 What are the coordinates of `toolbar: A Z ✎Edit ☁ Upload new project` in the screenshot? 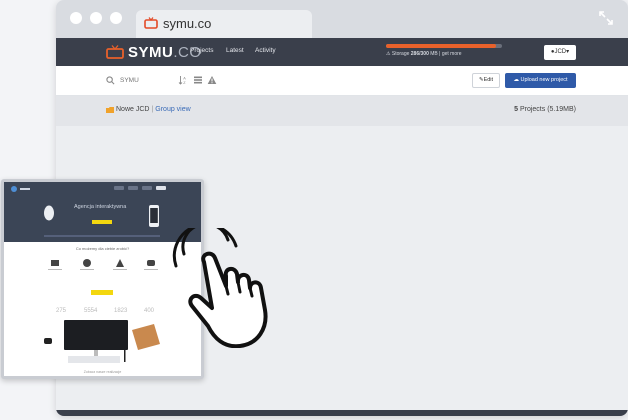 It's located at (342, 81).